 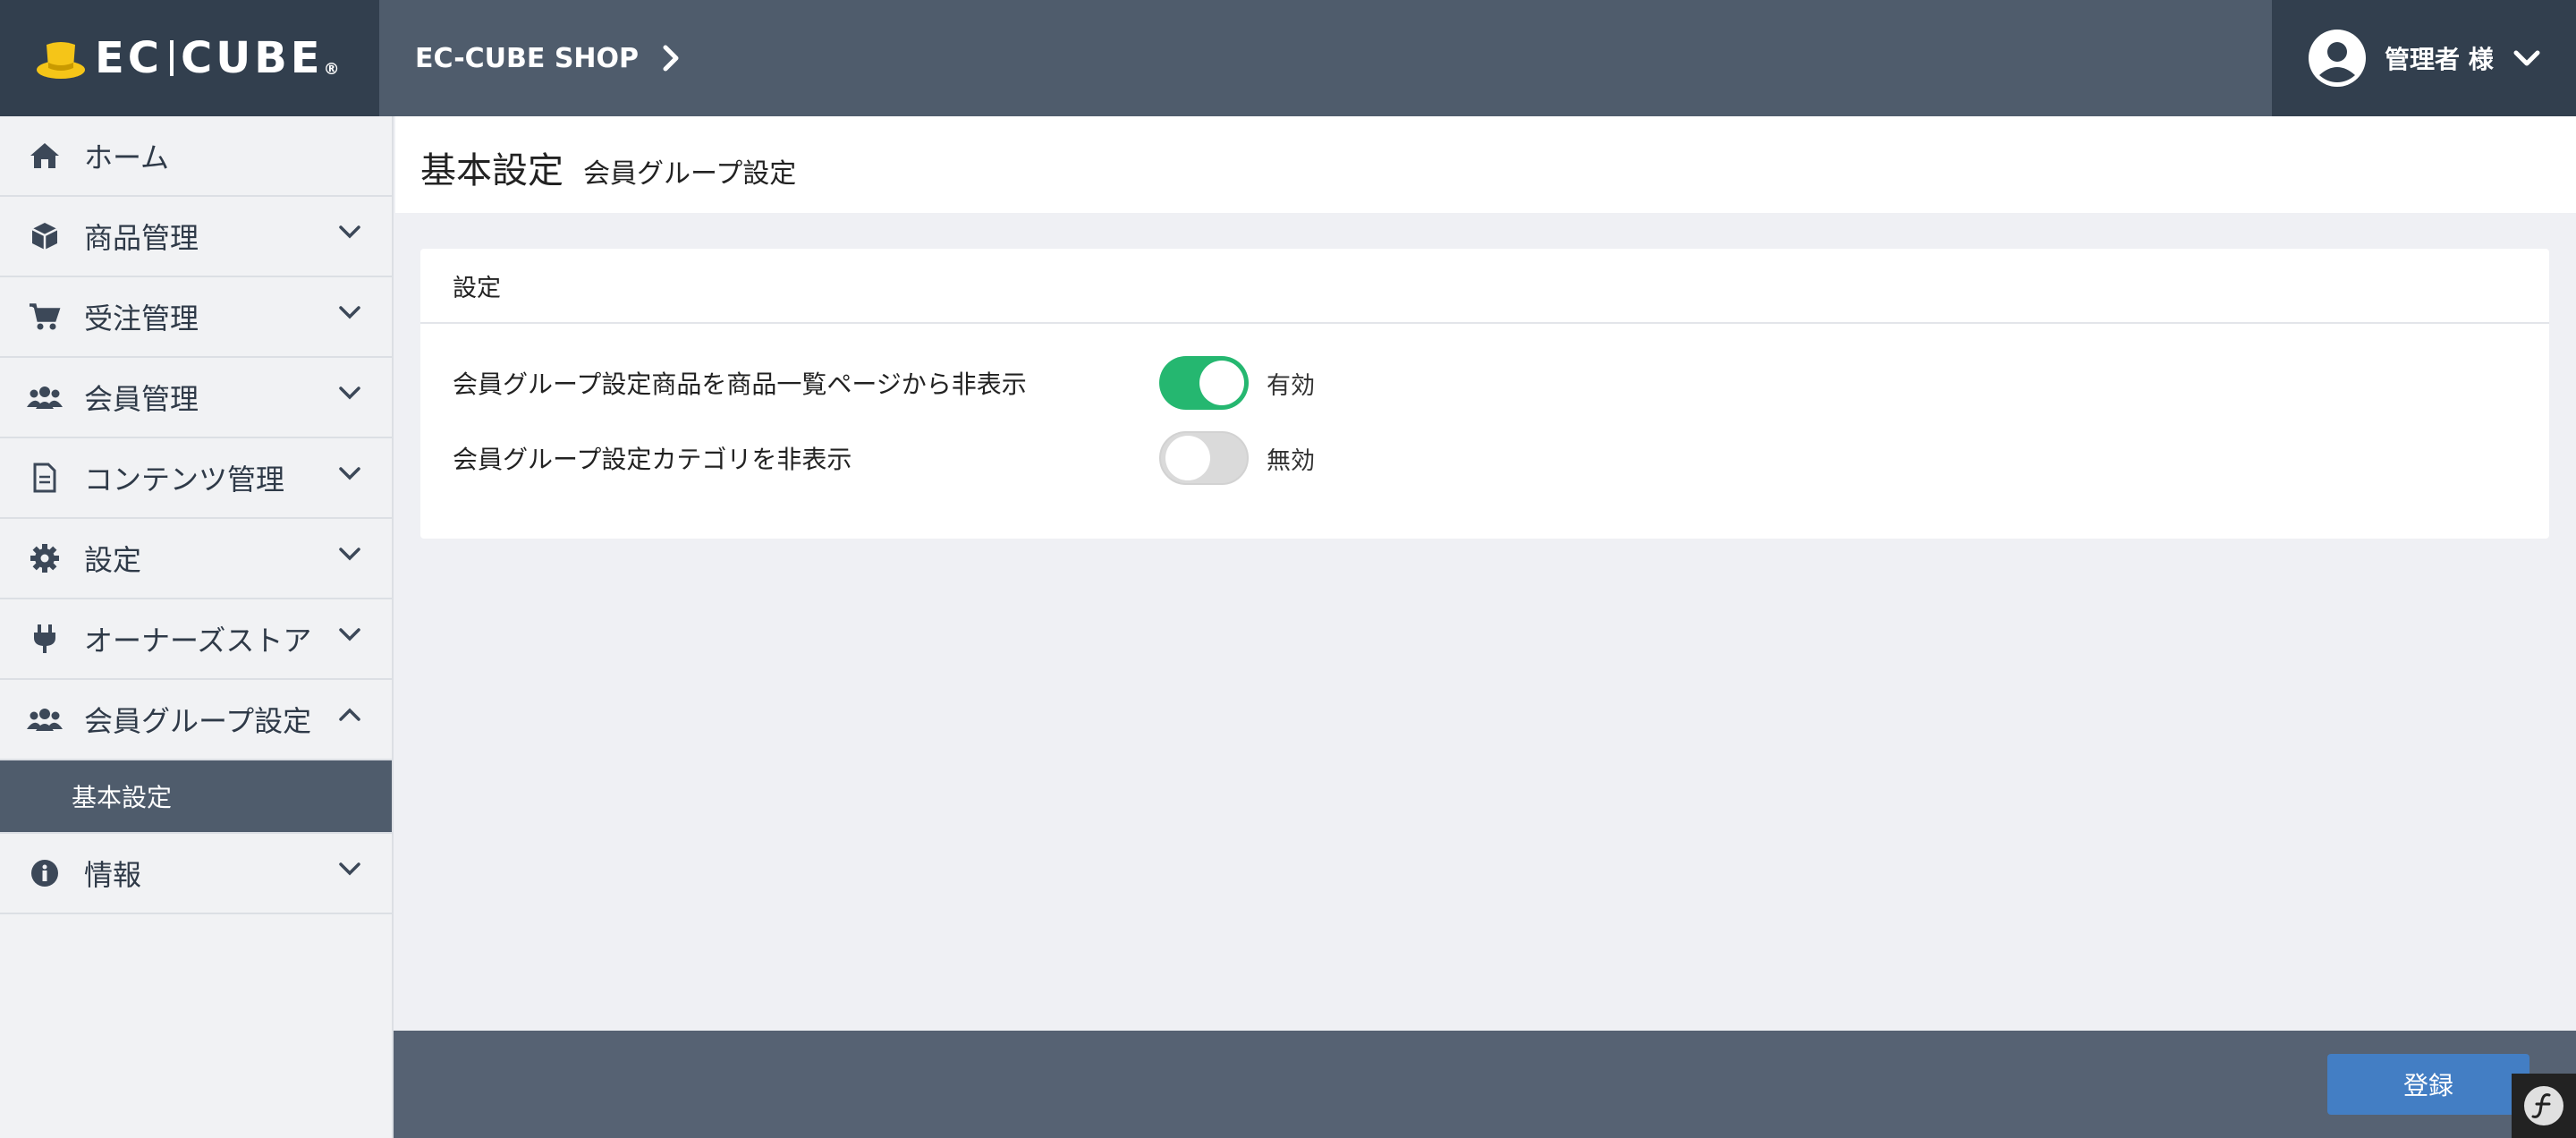 What do you see at coordinates (690, 174) in the screenshot?
I see `page-subtitle: 会員グループ設定` at bounding box center [690, 174].